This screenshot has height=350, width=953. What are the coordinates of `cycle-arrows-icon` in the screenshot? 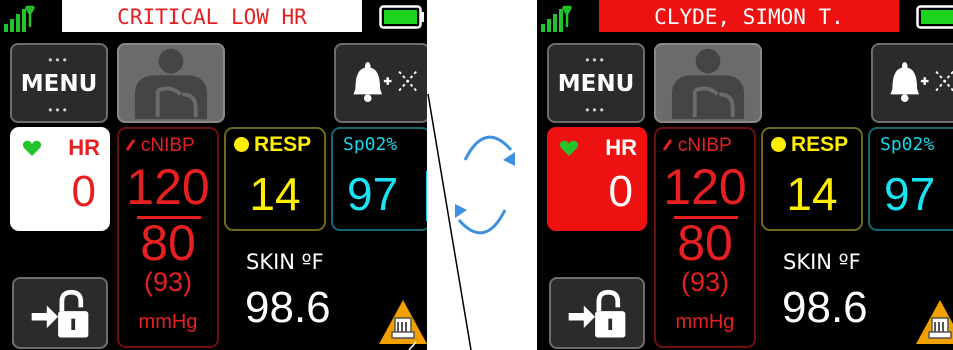 It's located at (485, 185).